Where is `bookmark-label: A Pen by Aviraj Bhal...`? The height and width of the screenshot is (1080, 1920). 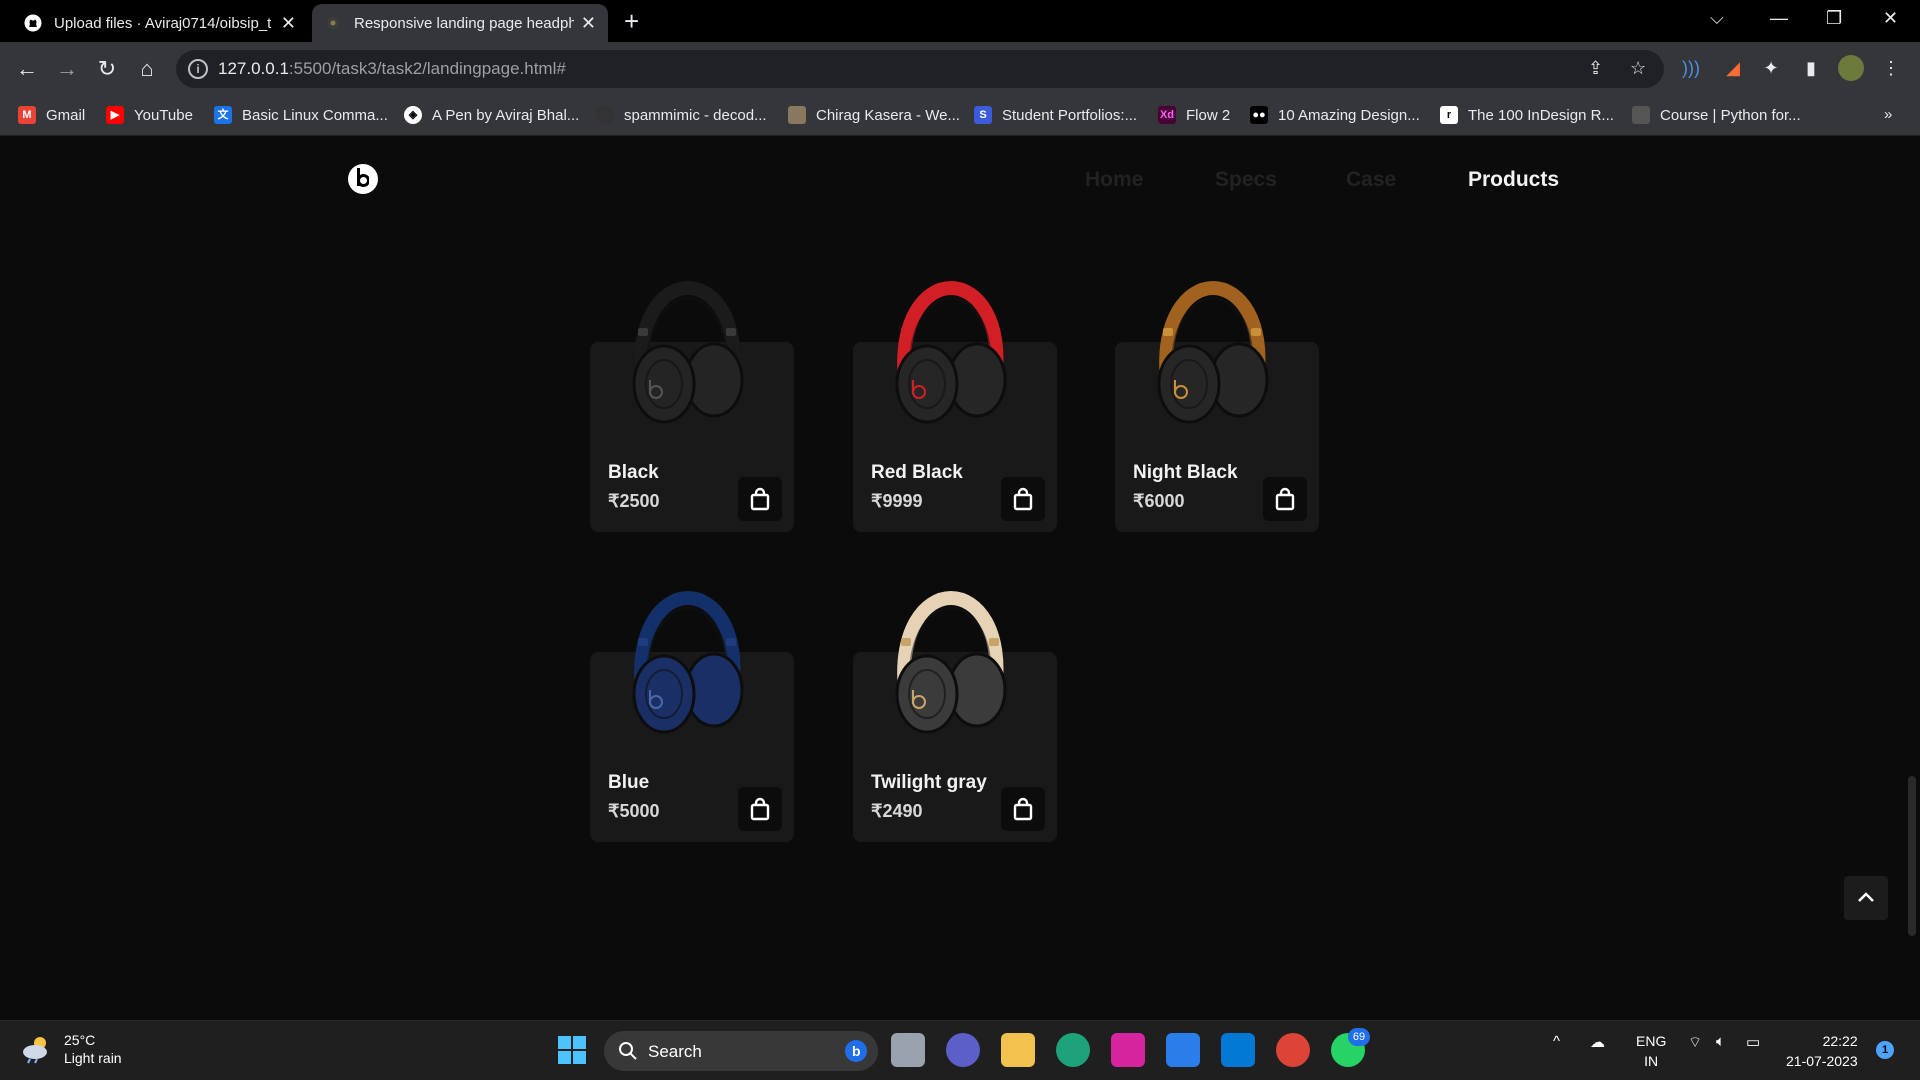
bookmark-label: A Pen by Aviraj Bhal... is located at coordinates (506, 115).